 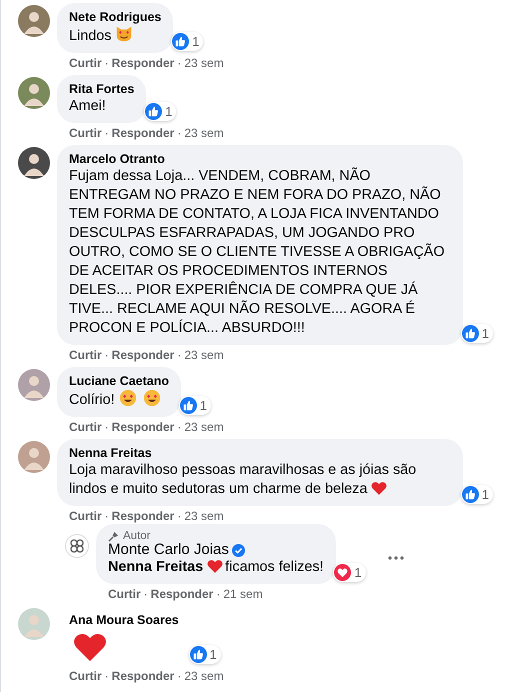 I want to click on comment-text: Lindos, so click(x=115, y=35).